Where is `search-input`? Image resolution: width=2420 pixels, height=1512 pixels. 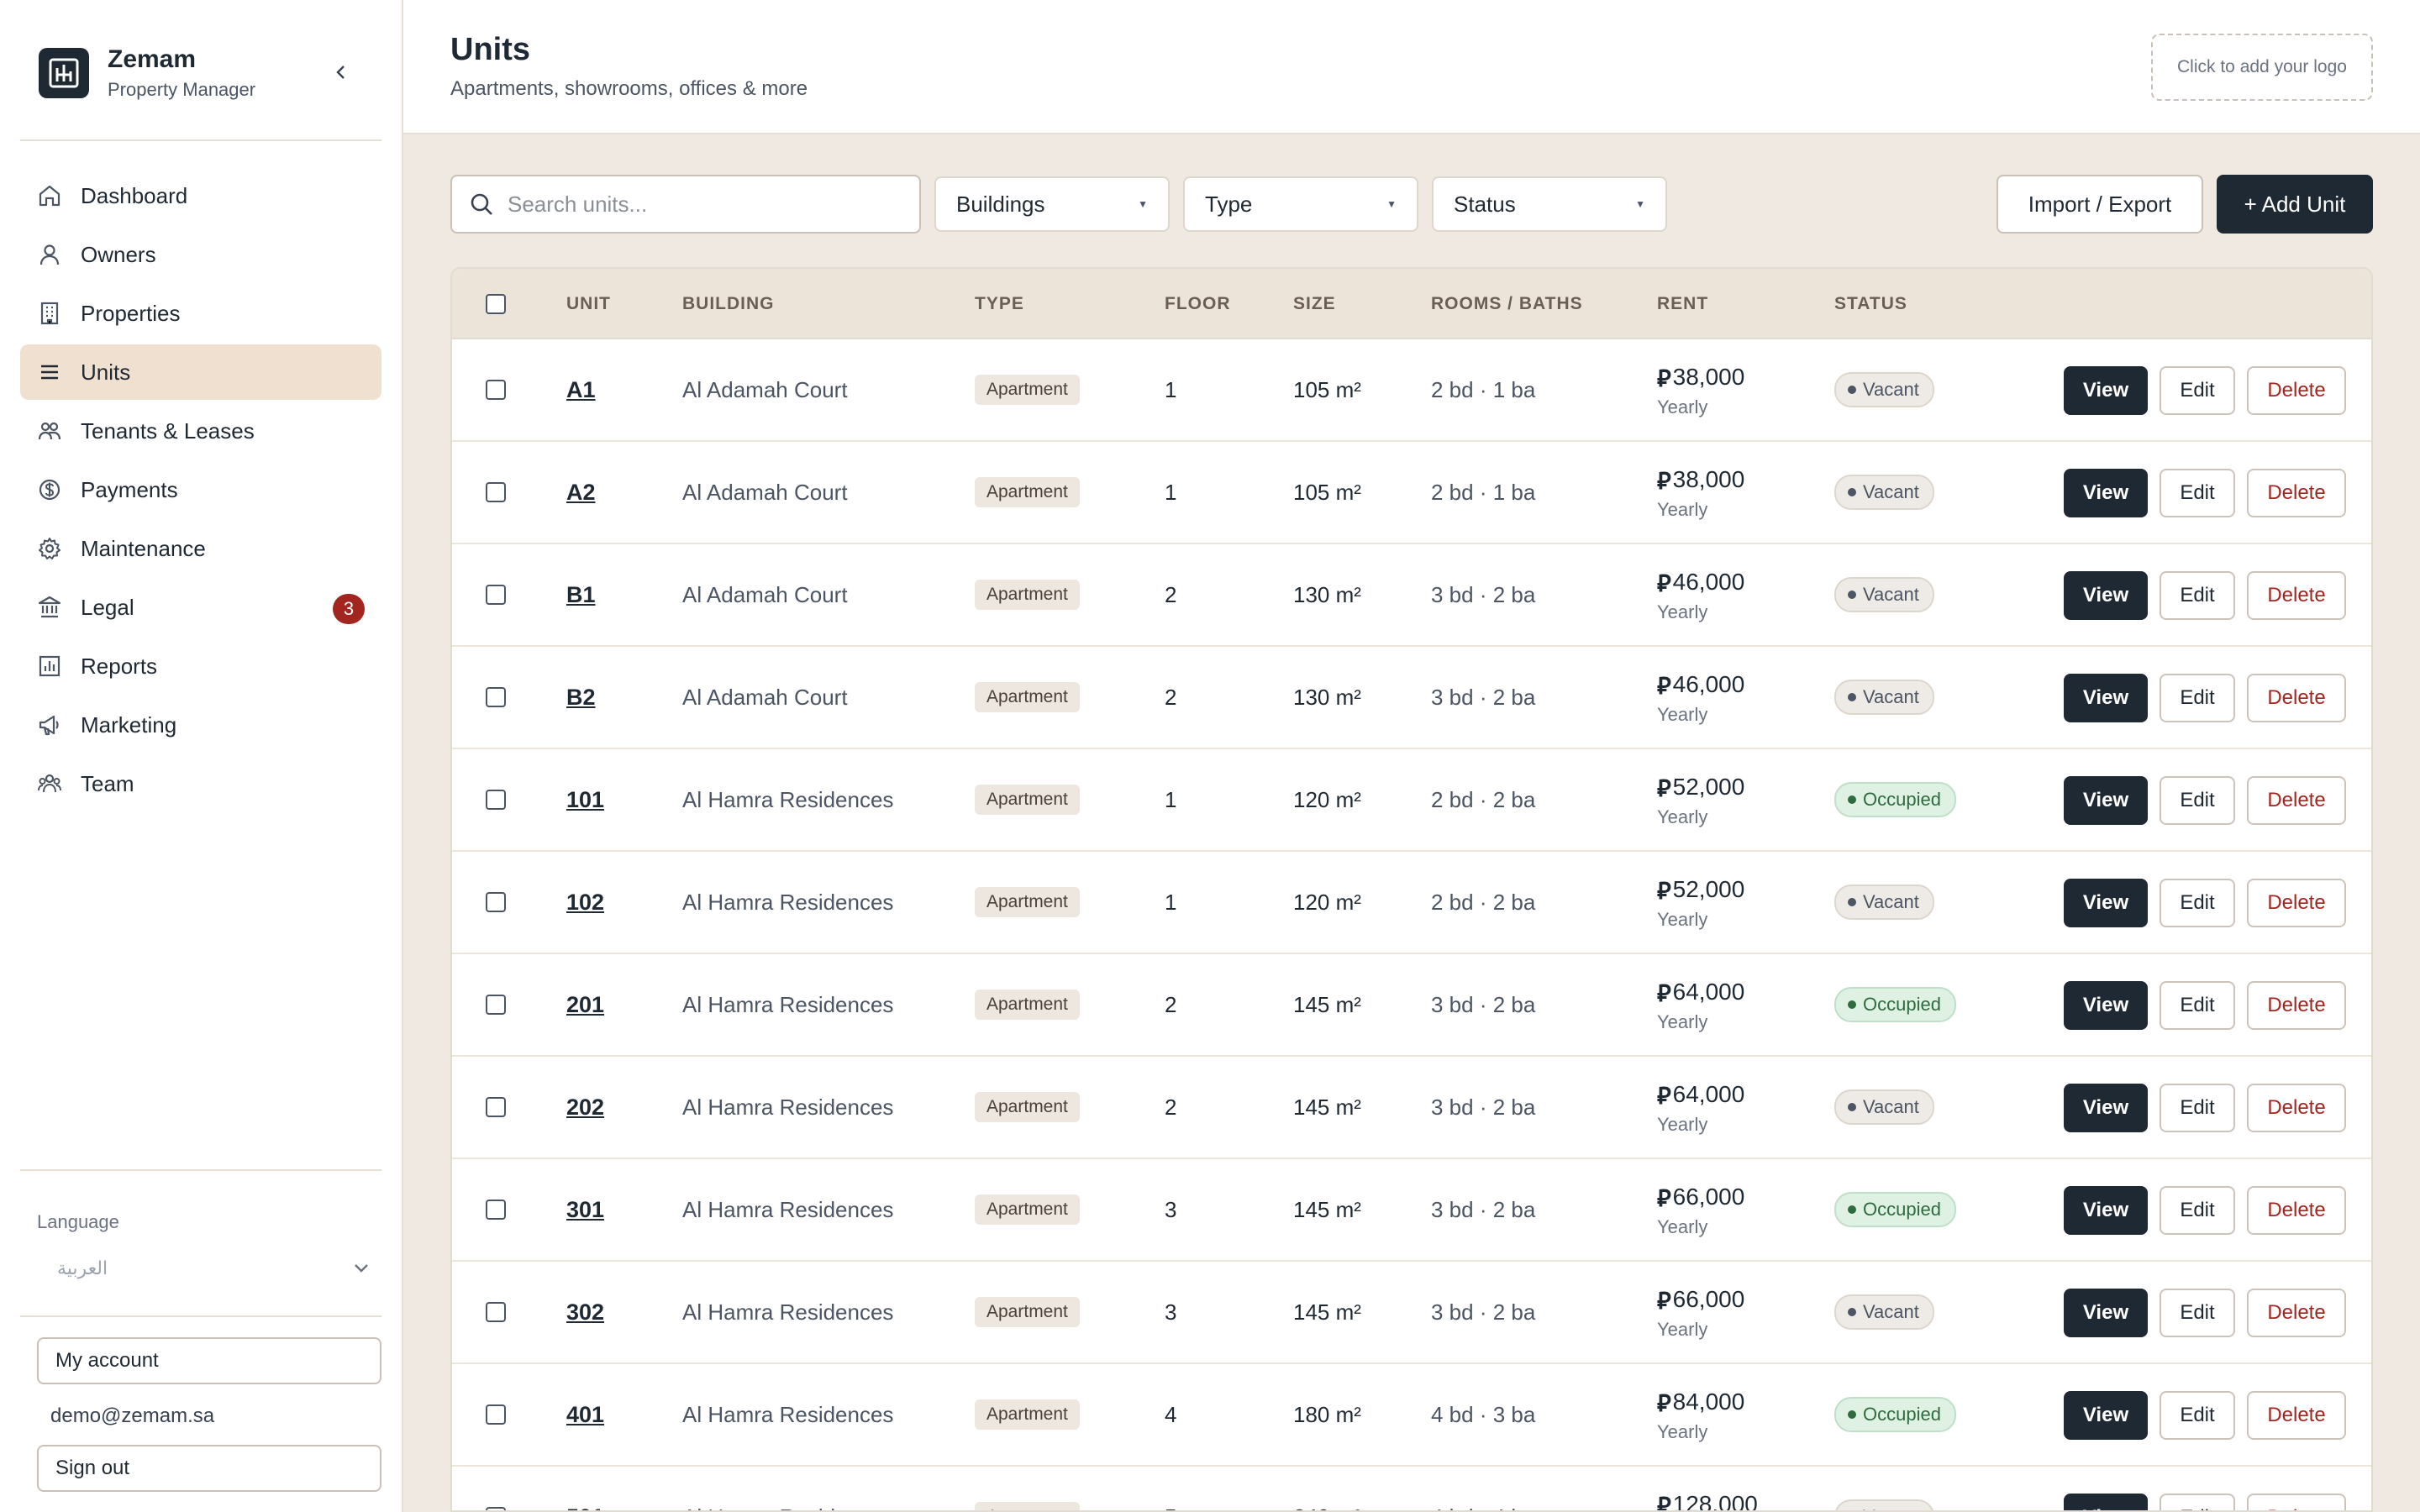
search-input is located at coordinates (709, 204).